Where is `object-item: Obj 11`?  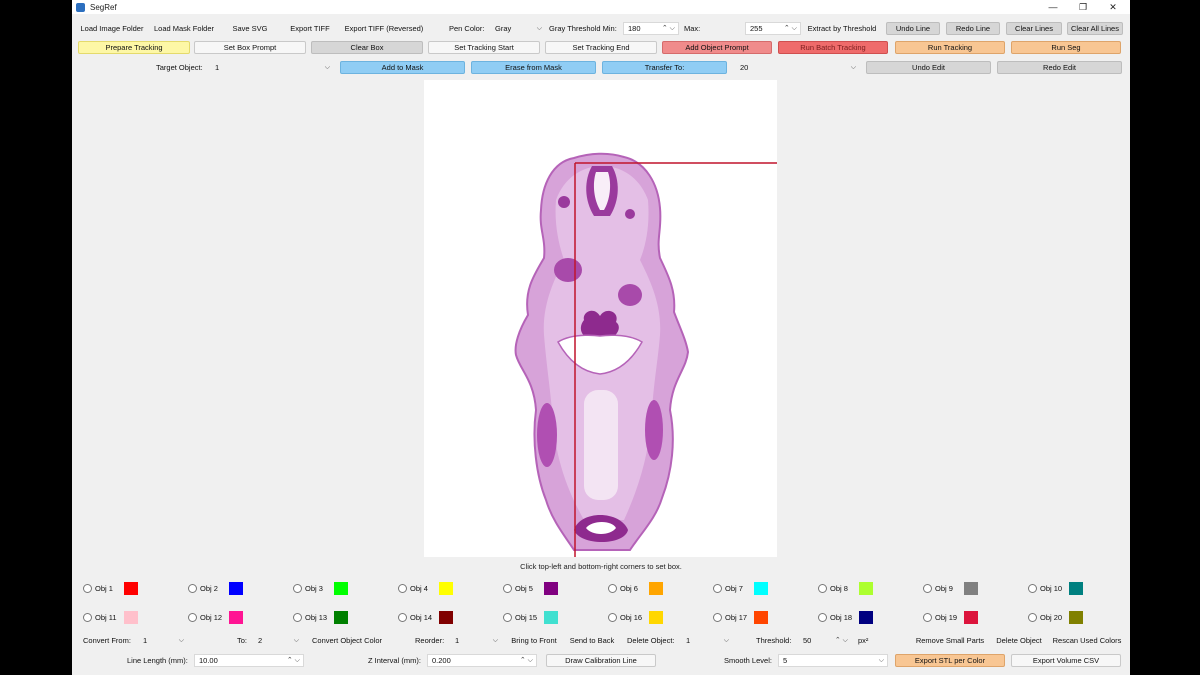 object-item: Obj 11 is located at coordinates (110, 617).